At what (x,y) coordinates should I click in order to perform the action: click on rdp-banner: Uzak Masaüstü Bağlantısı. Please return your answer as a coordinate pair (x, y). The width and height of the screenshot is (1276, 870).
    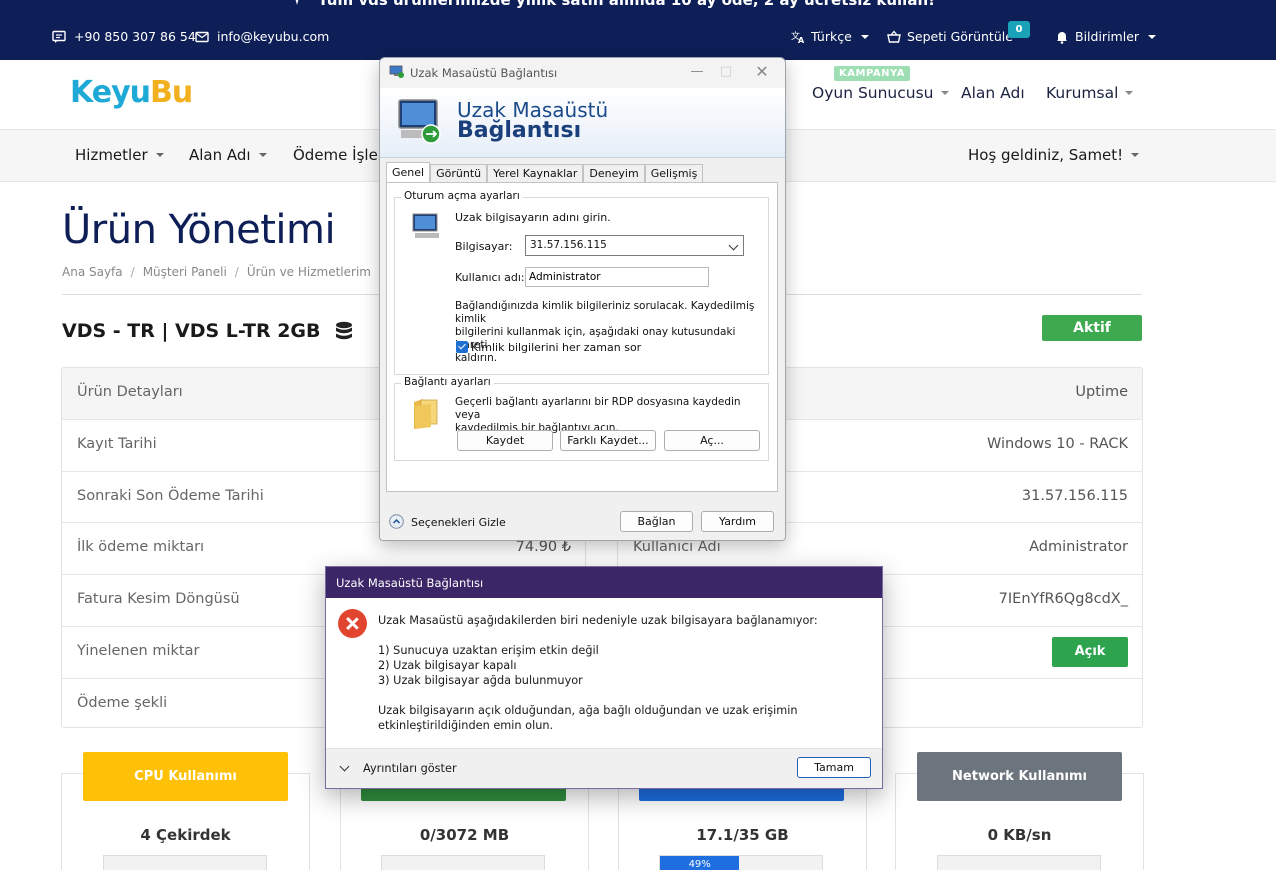
    Looking at the image, I should click on (582, 123).